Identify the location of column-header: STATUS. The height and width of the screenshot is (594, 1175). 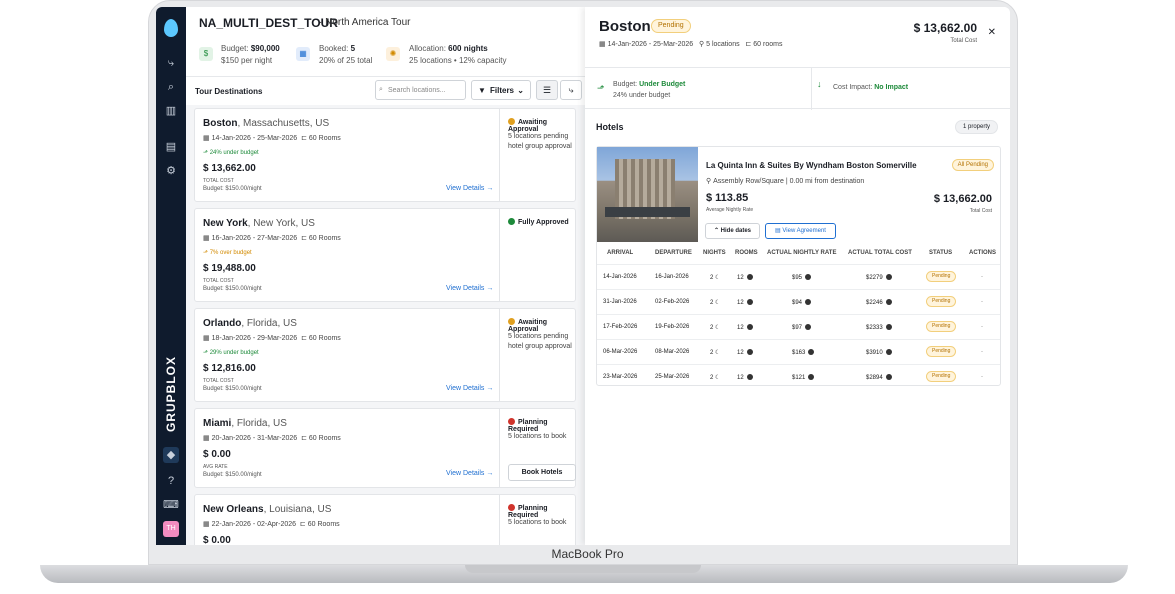
(941, 253).